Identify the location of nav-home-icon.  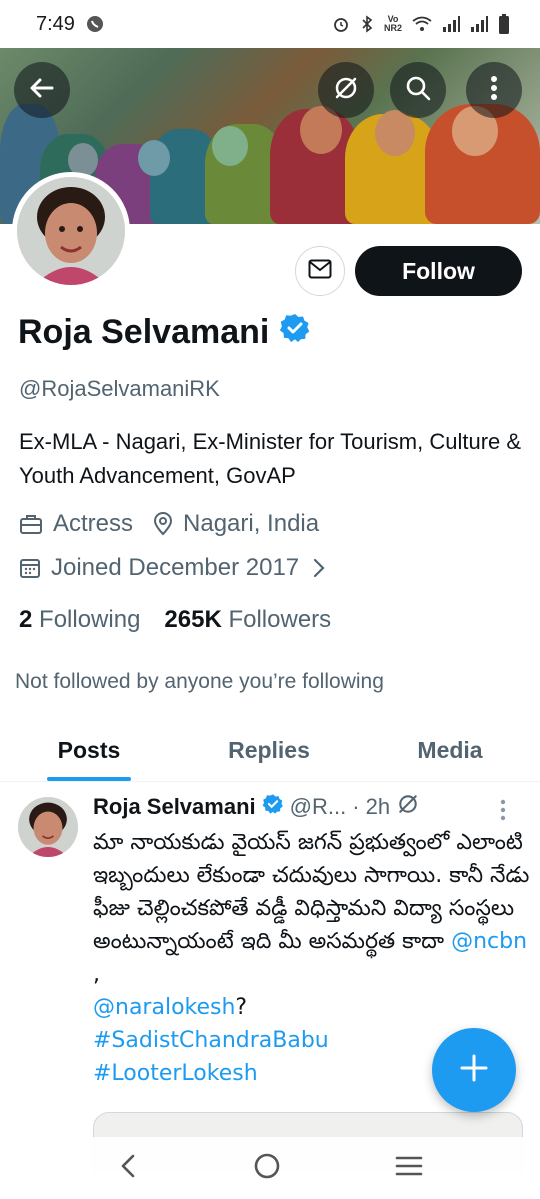
(267, 1168).